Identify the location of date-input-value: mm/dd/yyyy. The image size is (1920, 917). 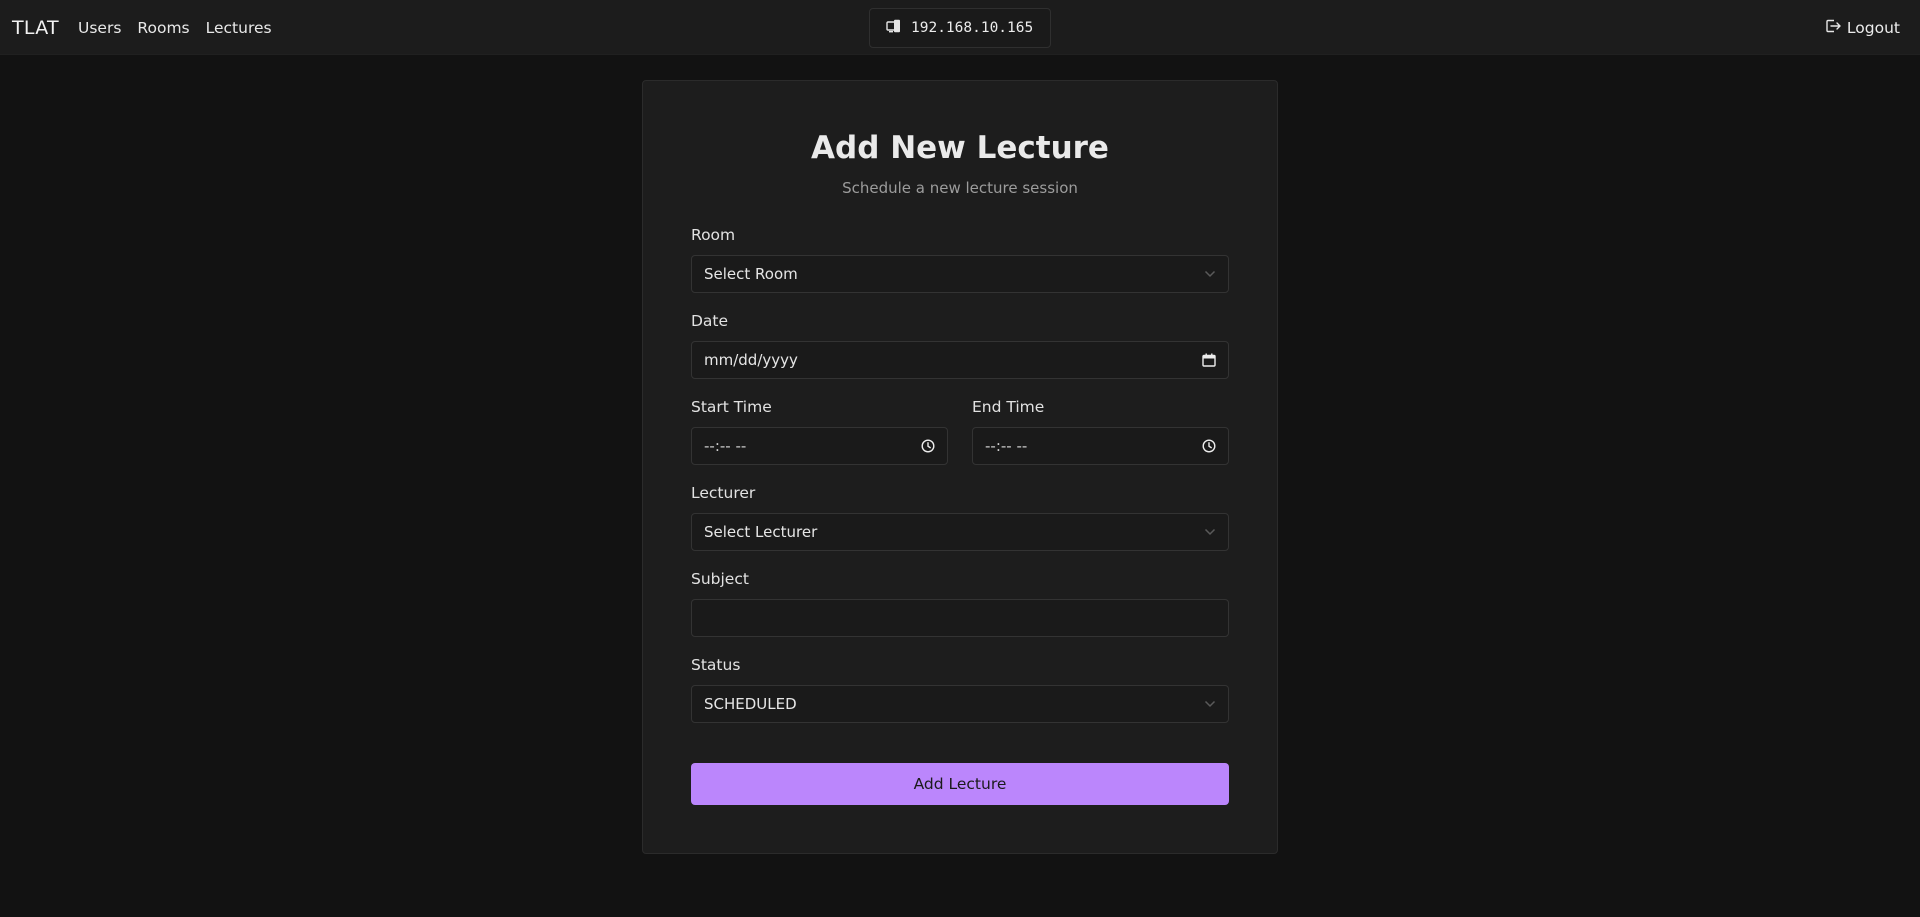
(751, 360).